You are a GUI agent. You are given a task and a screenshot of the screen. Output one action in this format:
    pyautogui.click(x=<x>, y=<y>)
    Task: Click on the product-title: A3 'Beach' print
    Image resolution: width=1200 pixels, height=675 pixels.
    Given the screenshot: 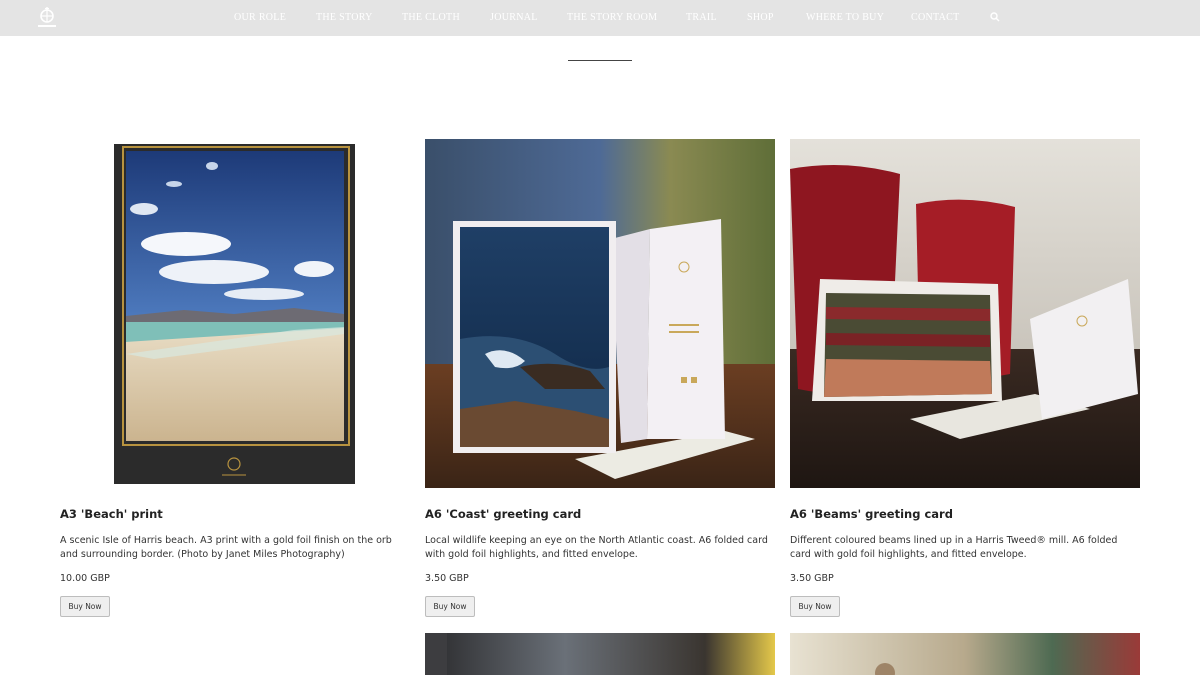 What is the action you would take?
    pyautogui.click(x=111, y=514)
    